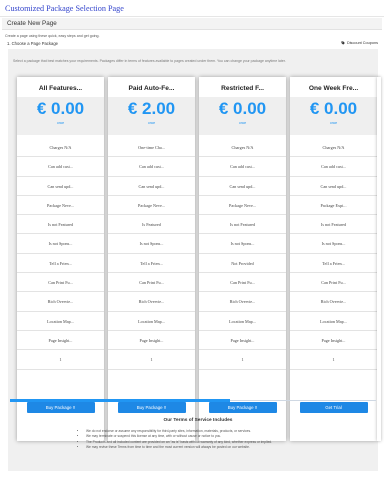  I want to click on page-title: Customized Package Selection Page, so click(64, 8).